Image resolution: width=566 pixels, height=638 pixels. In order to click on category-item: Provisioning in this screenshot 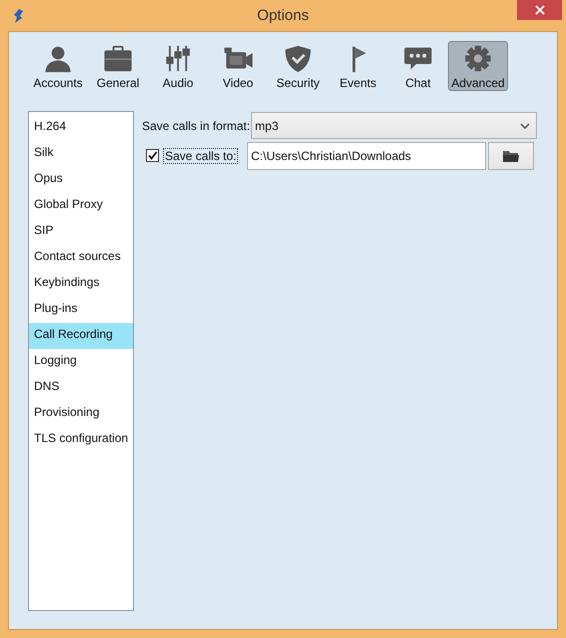, I will do `click(81, 414)`.